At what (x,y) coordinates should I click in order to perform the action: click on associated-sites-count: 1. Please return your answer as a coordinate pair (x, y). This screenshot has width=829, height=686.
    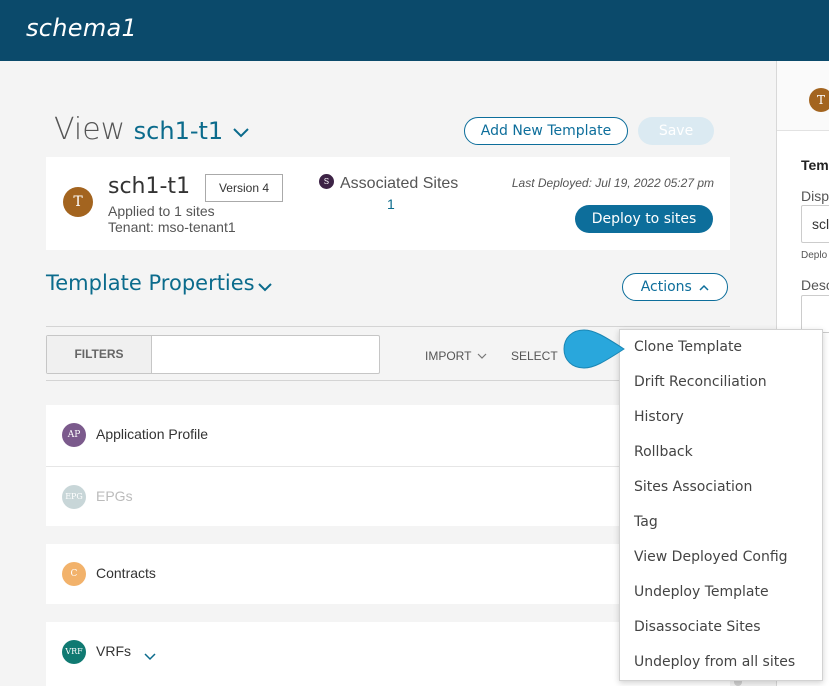
    Looking at the image, I should click on (391, 204).